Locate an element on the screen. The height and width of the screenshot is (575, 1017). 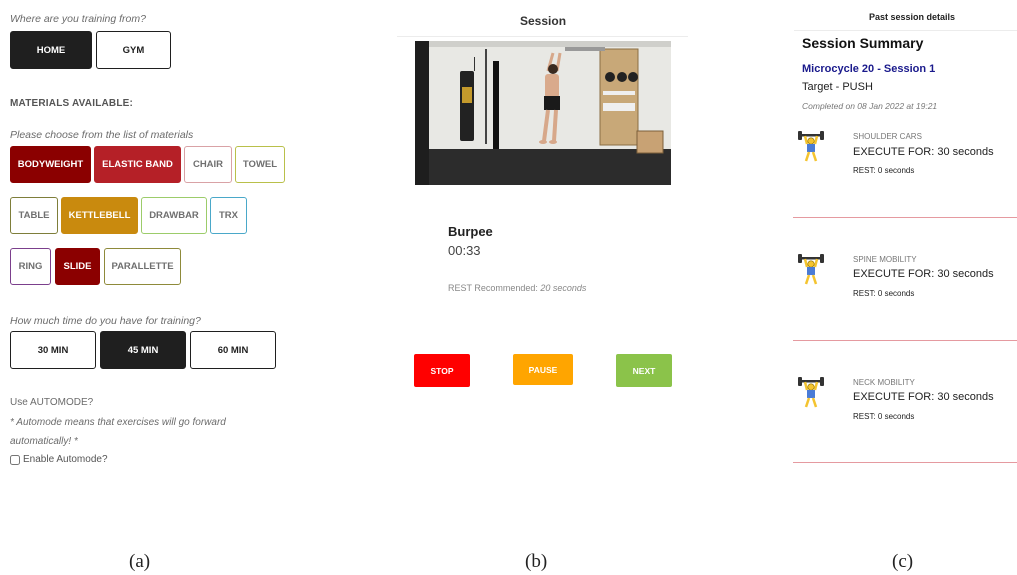
material-button-chair: CHAIR is located at coordinates (208, 164).